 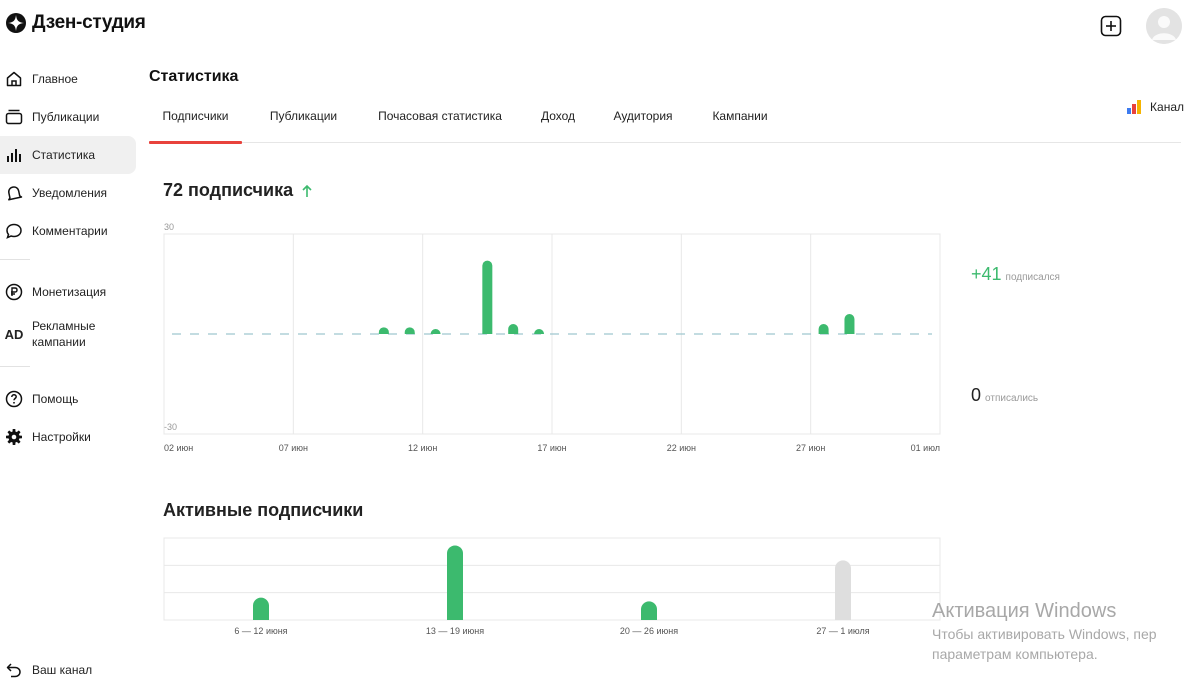 I want to click on arrow-up-icon, so click(x=307, y=190).